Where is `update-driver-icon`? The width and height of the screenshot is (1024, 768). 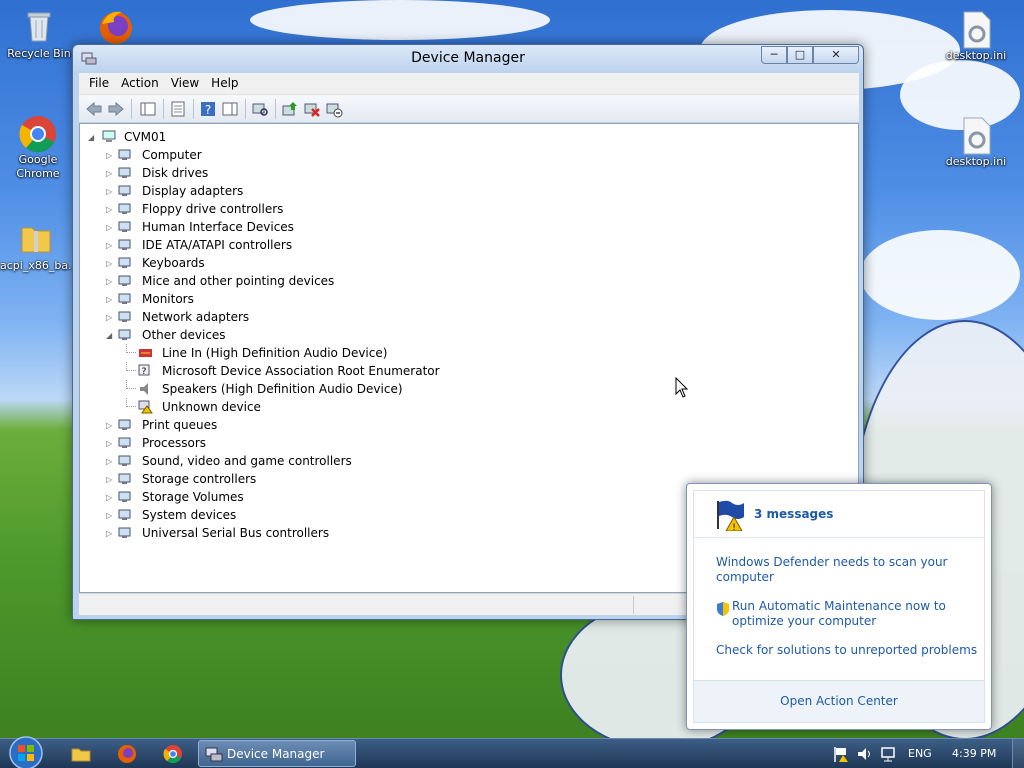
update-driver-icon is located at coordinates (290, 109).